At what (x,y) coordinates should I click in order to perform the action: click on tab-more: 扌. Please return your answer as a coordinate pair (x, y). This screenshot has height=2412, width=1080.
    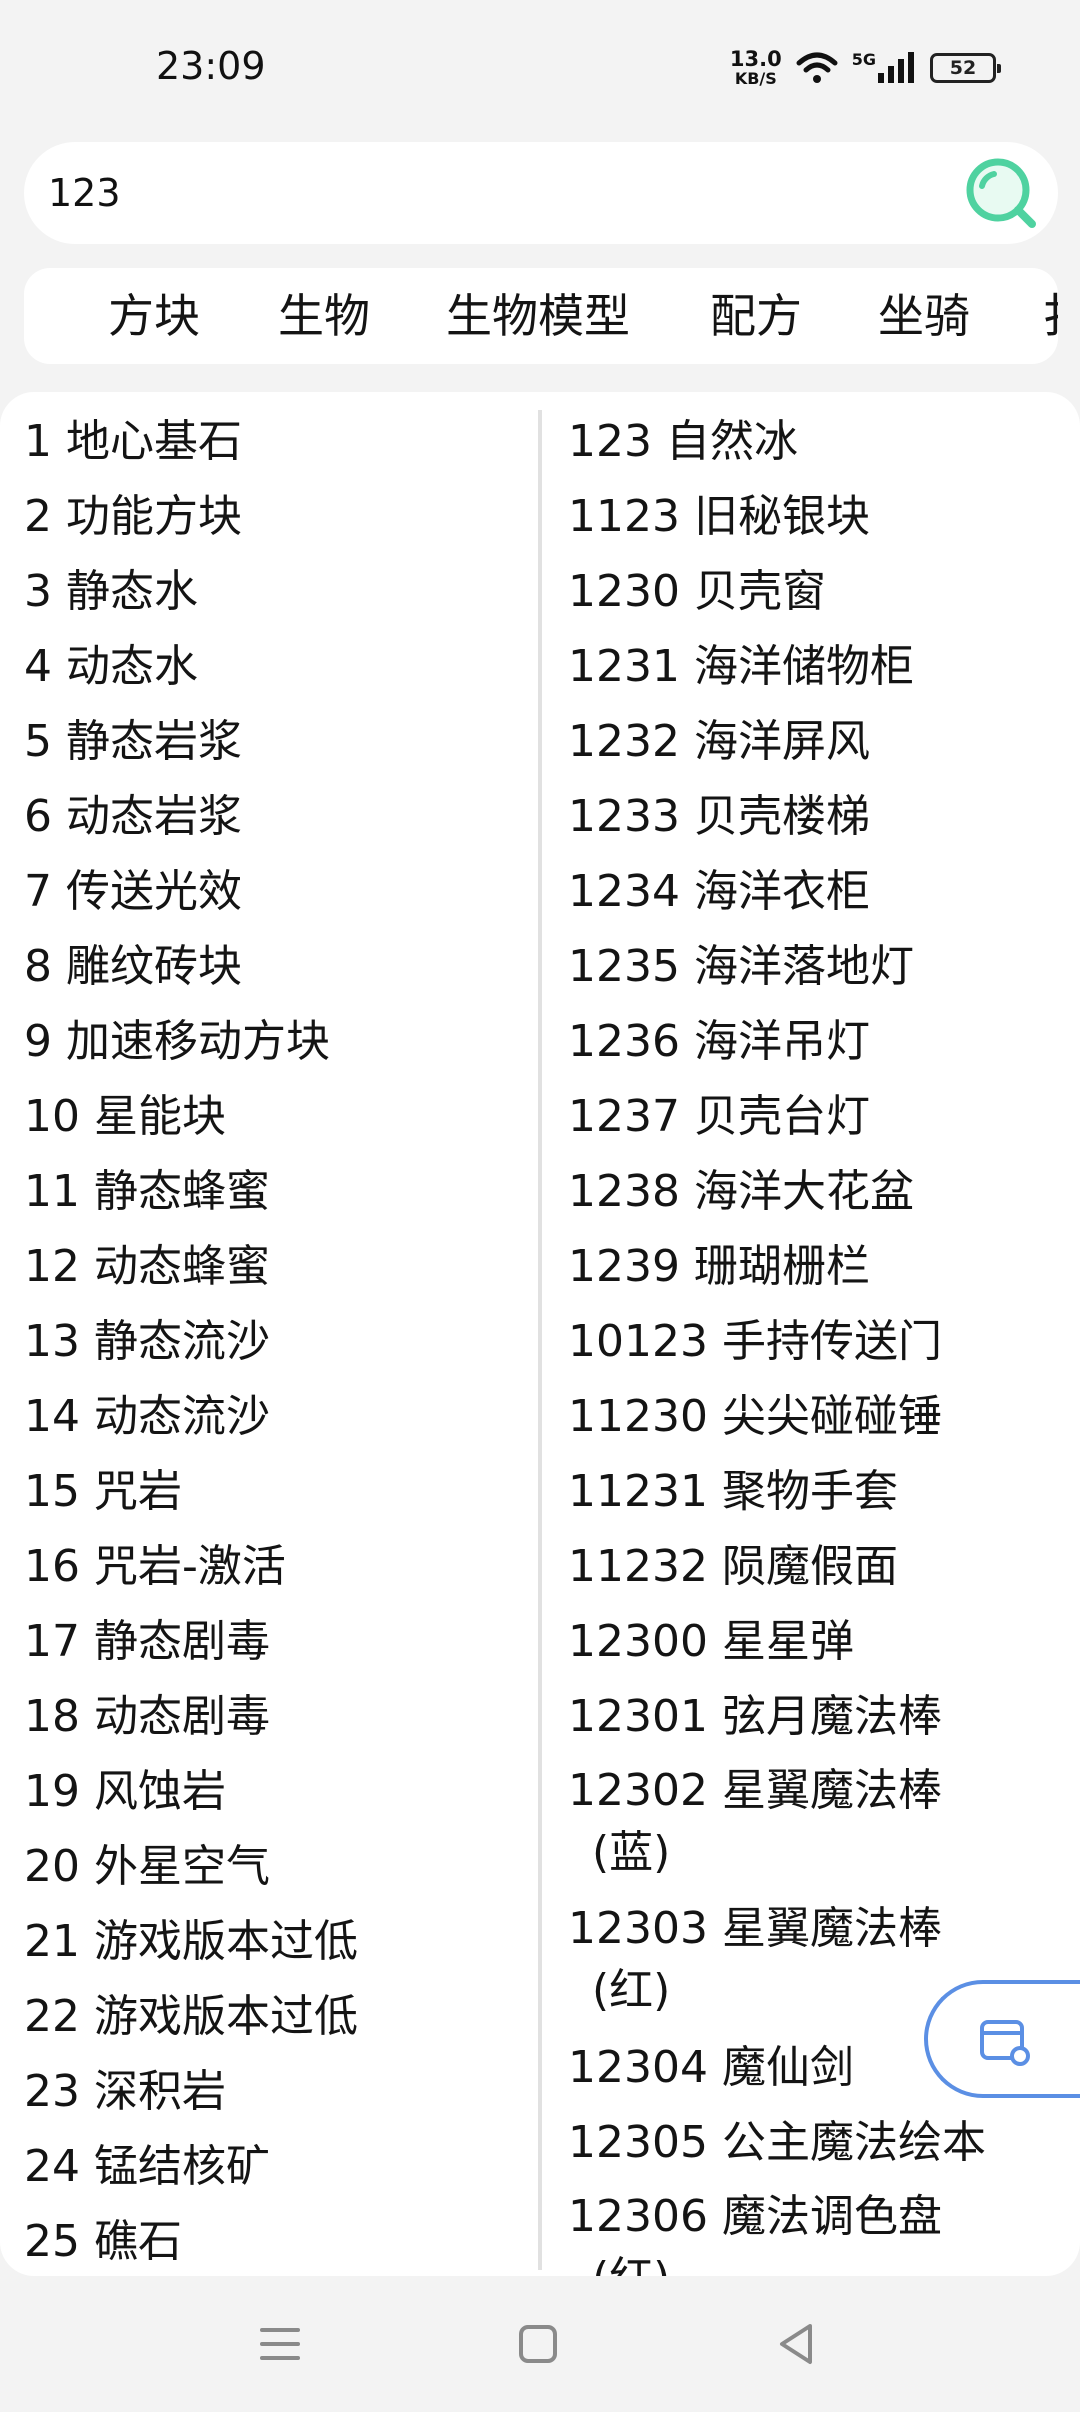
    Looking at the image, I should click on (1050, 316).